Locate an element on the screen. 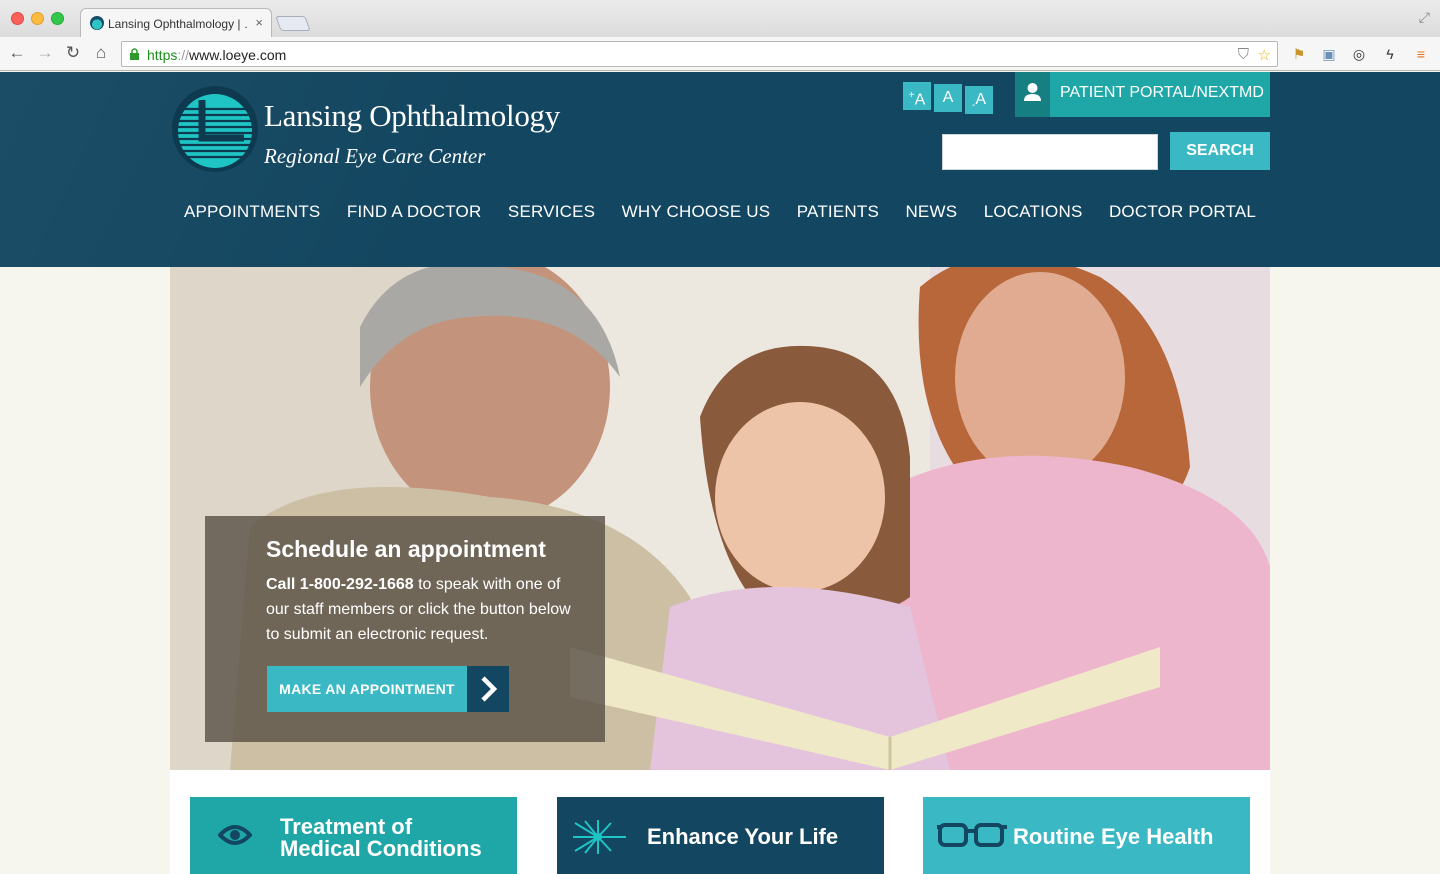 The height and width of the screenshot is (874, 1440). patient-portal-label: PATIENT PORTAL/NEXTMD is located at coordinates (1162, 92).